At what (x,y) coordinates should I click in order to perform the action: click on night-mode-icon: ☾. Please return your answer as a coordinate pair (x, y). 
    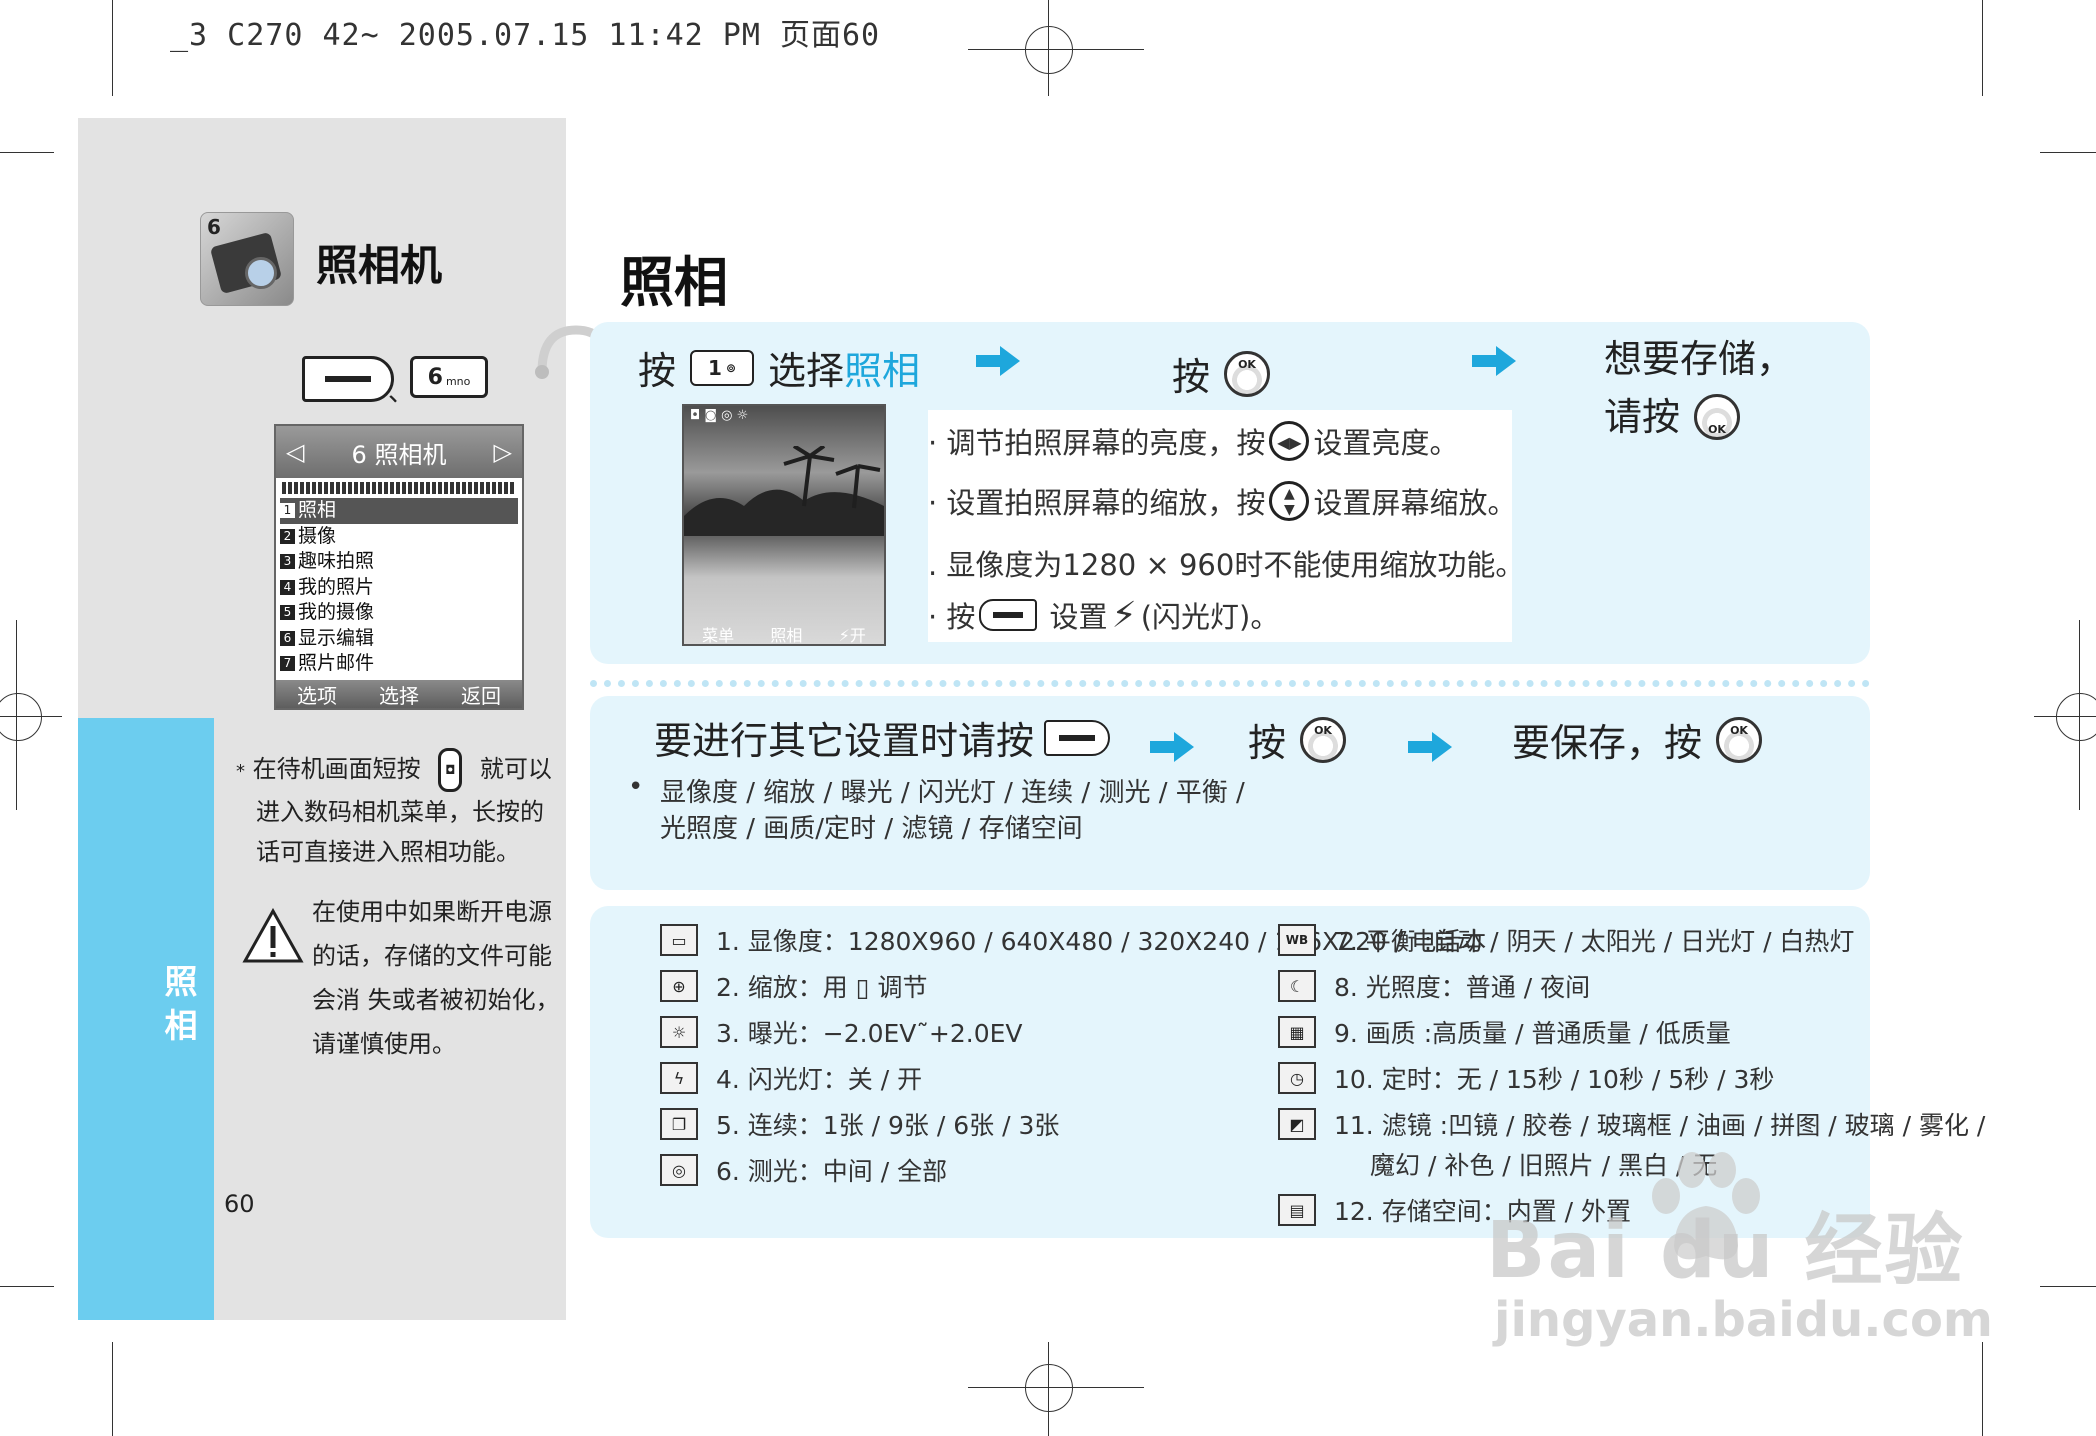
    Looking at the image, I should click on (1297, 986).